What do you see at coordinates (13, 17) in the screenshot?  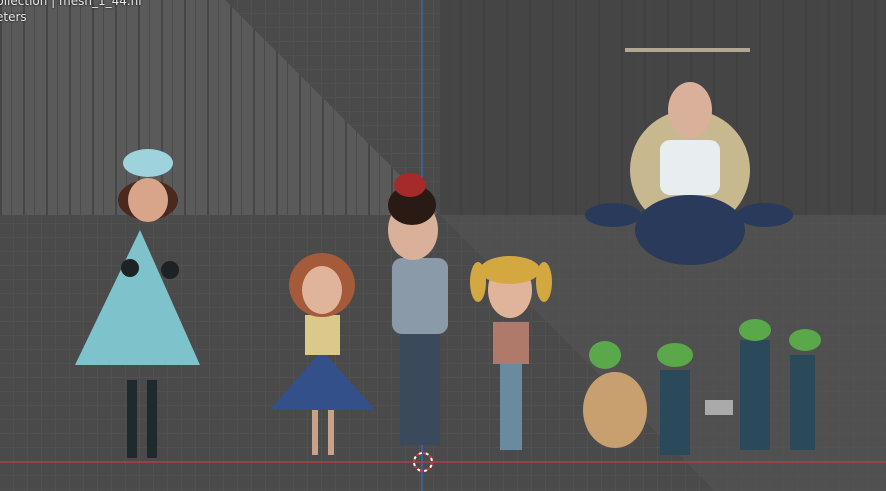 I see `viewport-units-info: eters` at bounding box center [13, 17].